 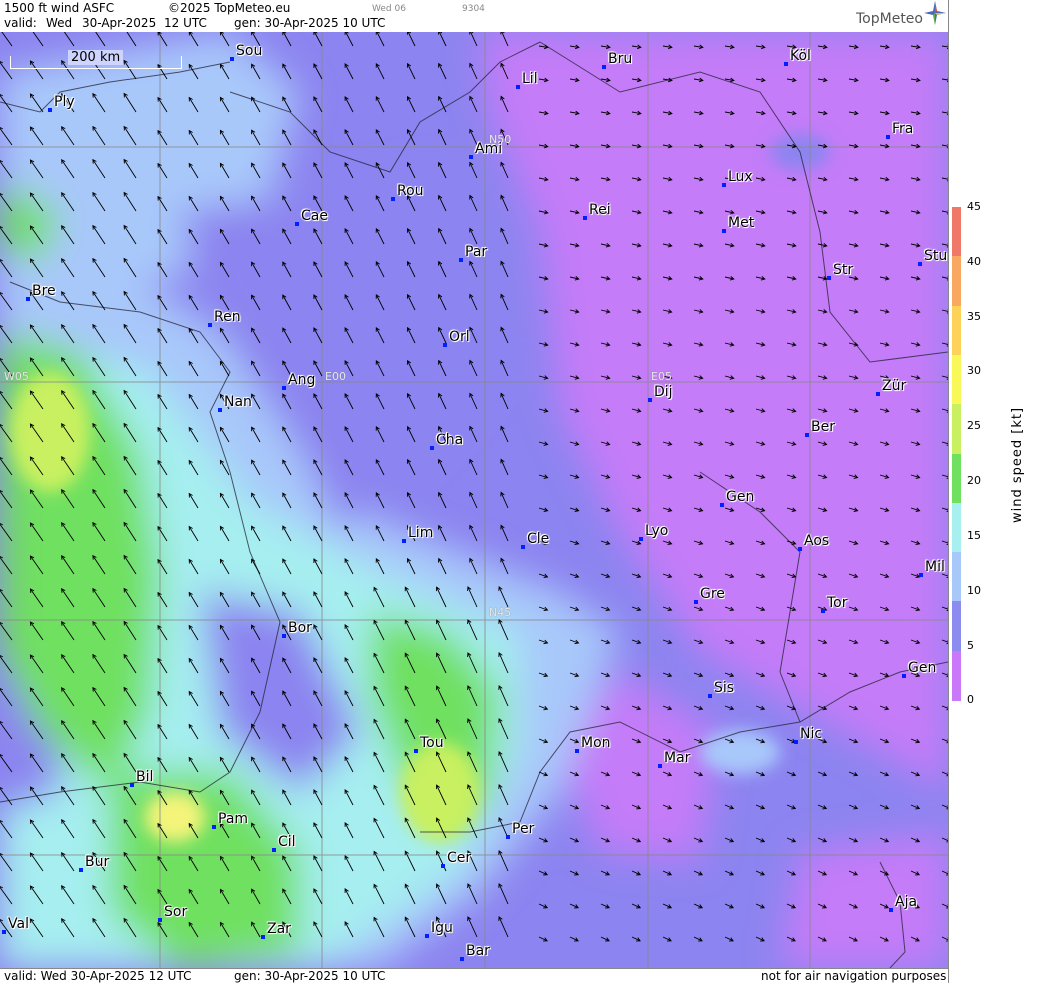 I want to click on city-label: Cer, so click(x=455, y=859).